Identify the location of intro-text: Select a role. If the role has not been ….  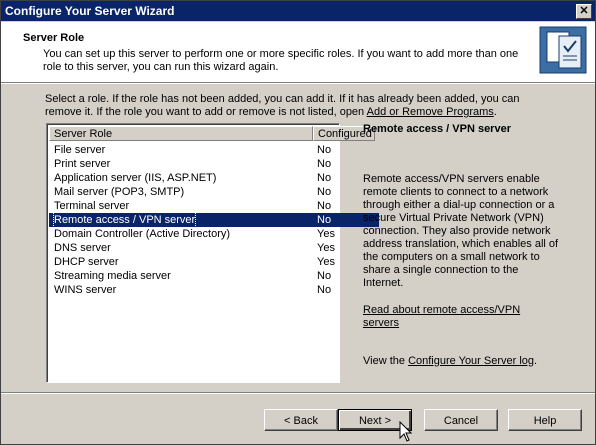
(290, 106).